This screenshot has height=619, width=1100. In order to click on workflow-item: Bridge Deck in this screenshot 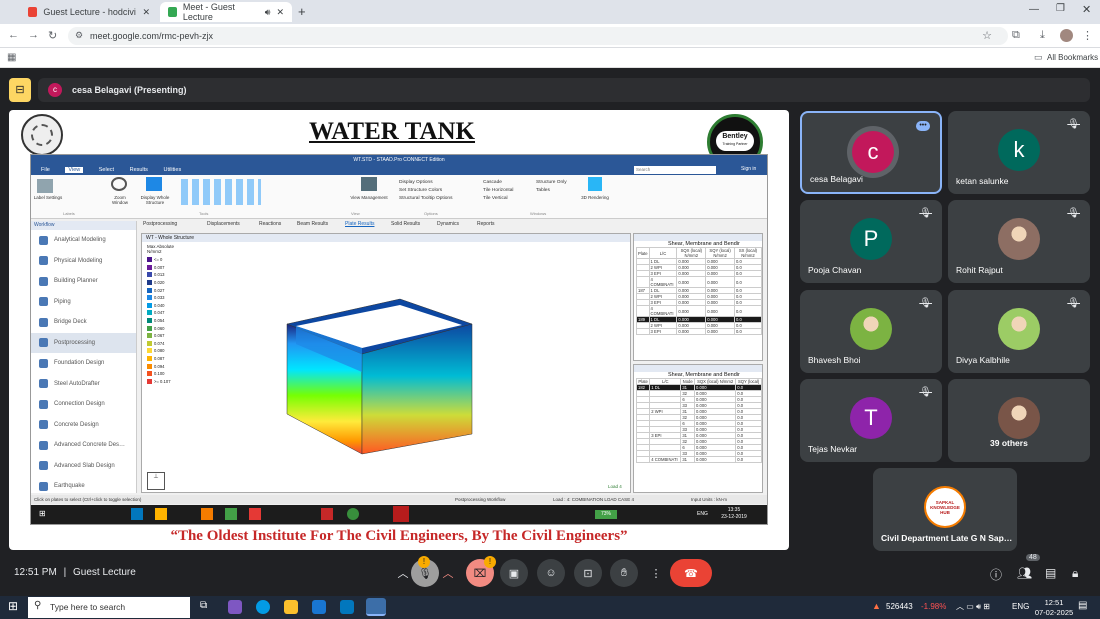, I will do `click(83, 322)`.